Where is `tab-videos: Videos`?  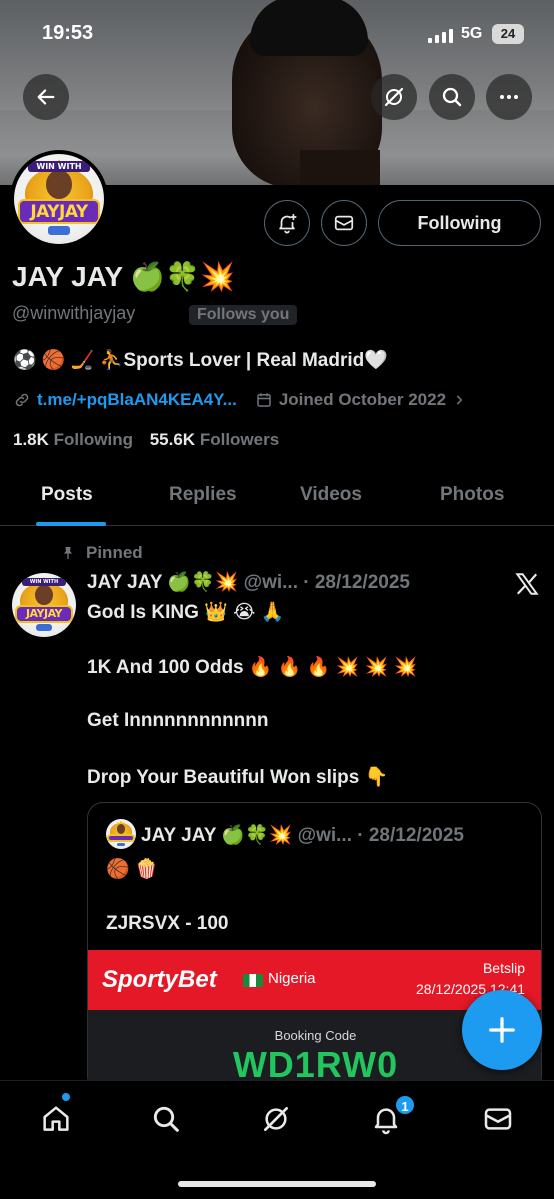 tab-videos: Videos is located at coordinates (331, 495).